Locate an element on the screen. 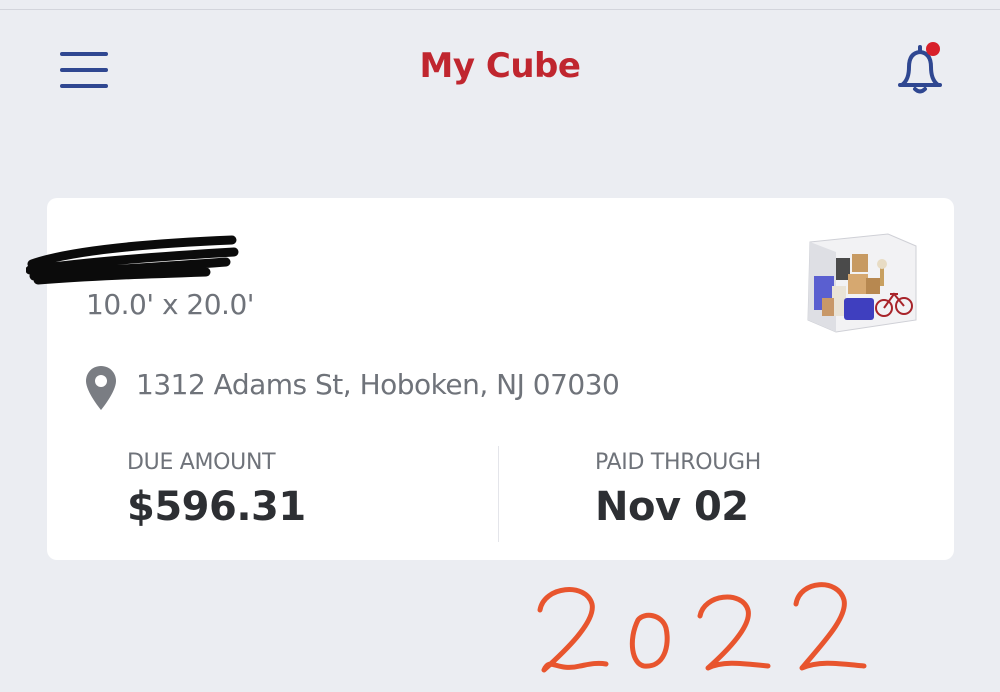 The image size is (1000, 692). app-header: My Cube is located at coordinates (500, 70).